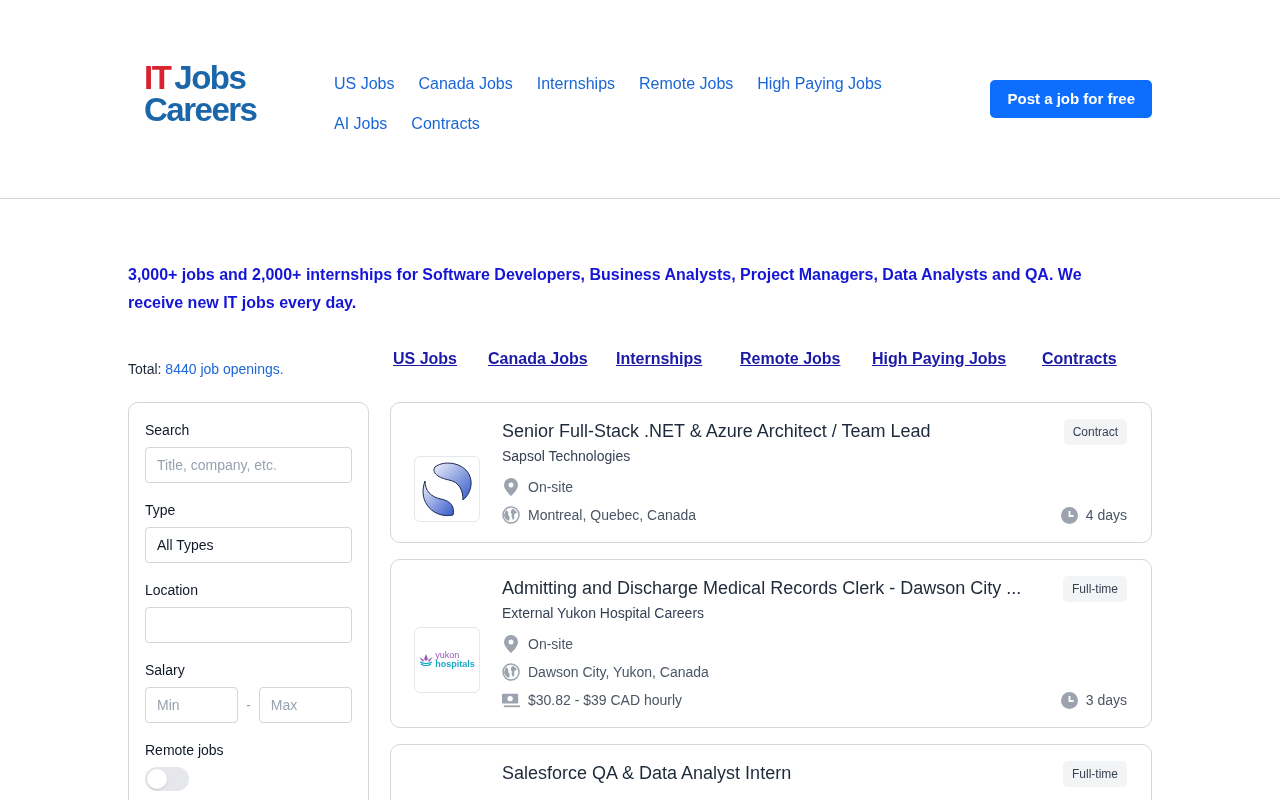 The image size is (1280, 800). What do you see at coordinates (145, 369) in the screenshot?
I see `total-label: Total:` at bounding box center [145, 369].